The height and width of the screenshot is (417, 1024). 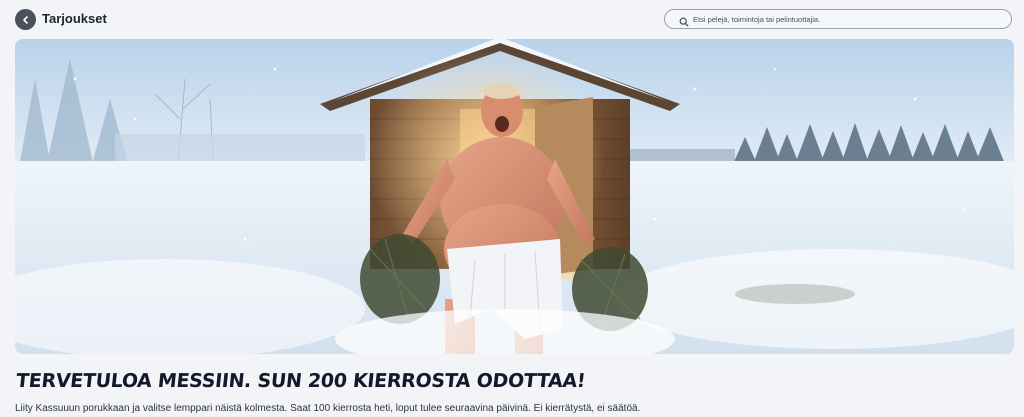 I want to click on search-input, so click(x=843, y=19).